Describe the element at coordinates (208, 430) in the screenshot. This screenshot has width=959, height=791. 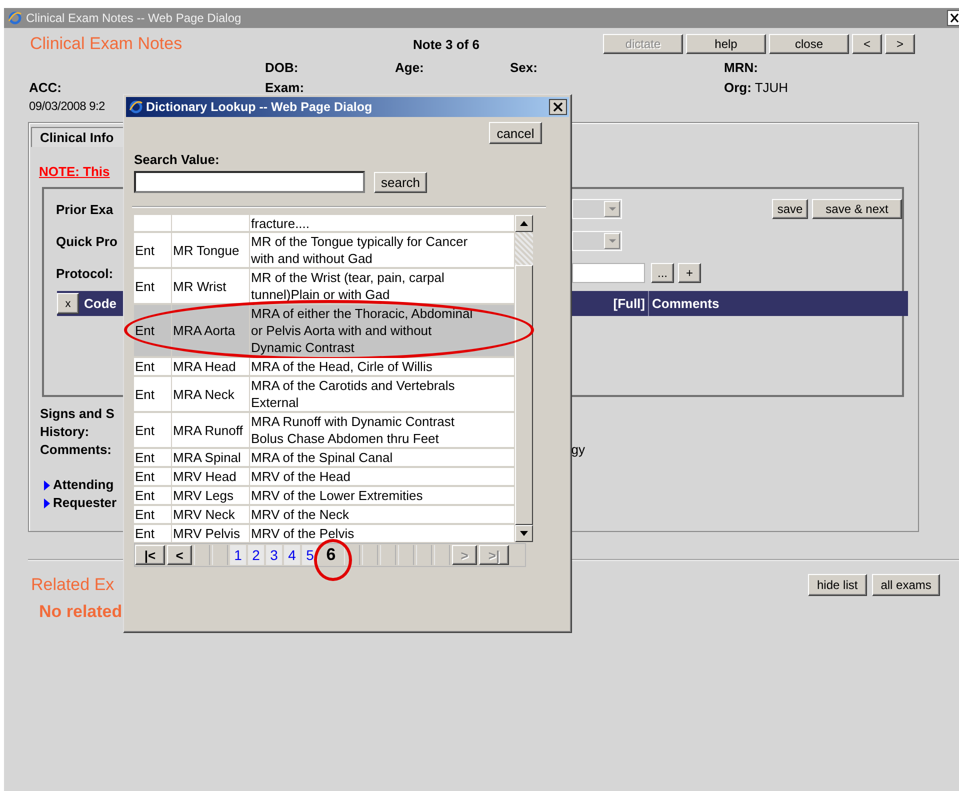
I see `table-cell: MRA Runoff` at that location.